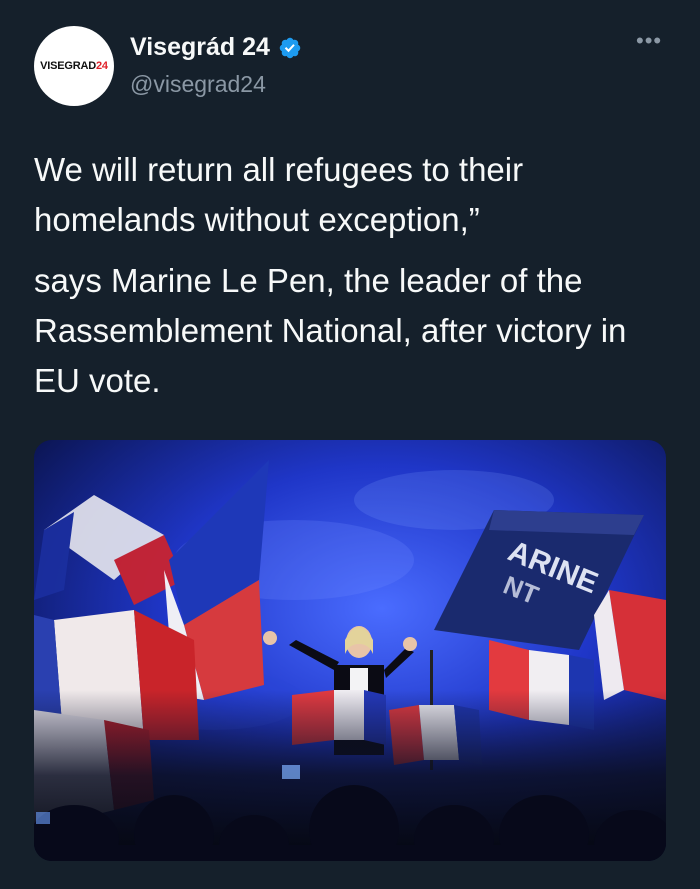  What do you see at coordinates (649, 41) in the screenshot?
I see `more-dots-icon: •••` at bounding box center [649, 41].